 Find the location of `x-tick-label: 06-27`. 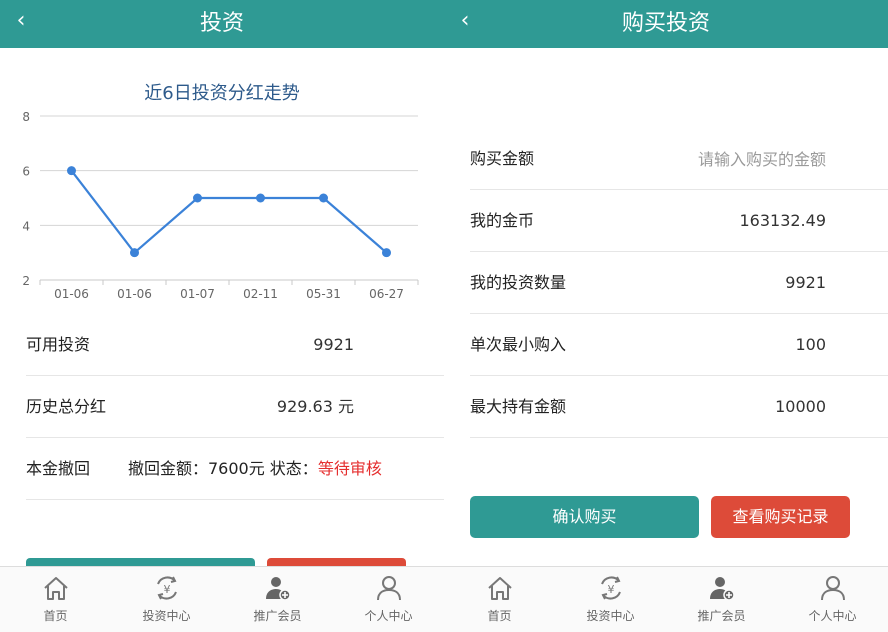

x-tick-label: 06-27 is located at coordinates (386, 294).